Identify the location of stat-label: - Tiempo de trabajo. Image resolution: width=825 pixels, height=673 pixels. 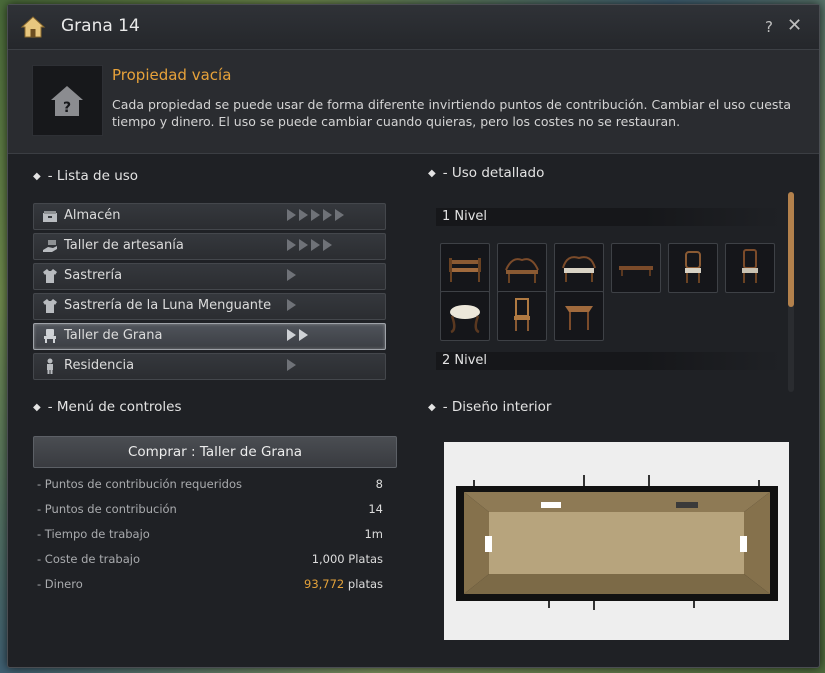
(93, 534).